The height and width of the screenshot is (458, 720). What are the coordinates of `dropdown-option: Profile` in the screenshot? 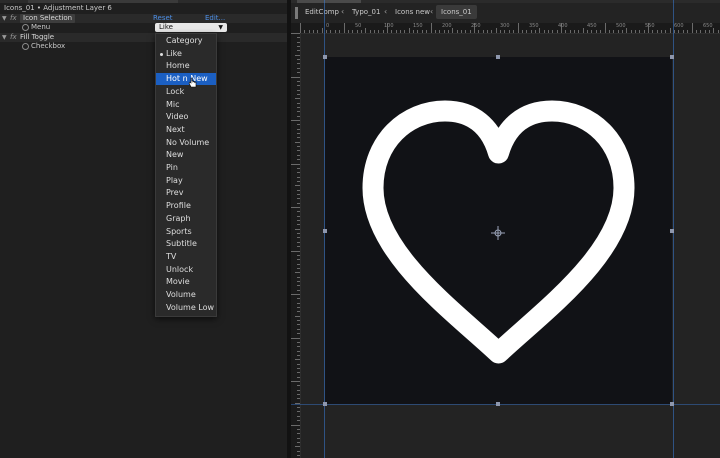 It's located at (186, 206).